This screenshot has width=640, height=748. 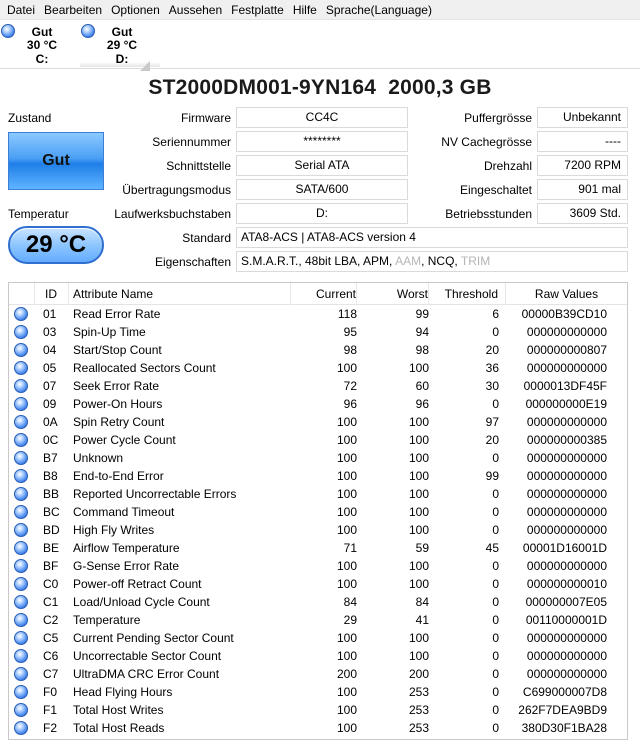 What do you see at coordinates (318, 404) in the screenshot?
I see `table-row: 09 Power-On Hours 96 96 0 000000000E19` at bounding box center [318, 404].